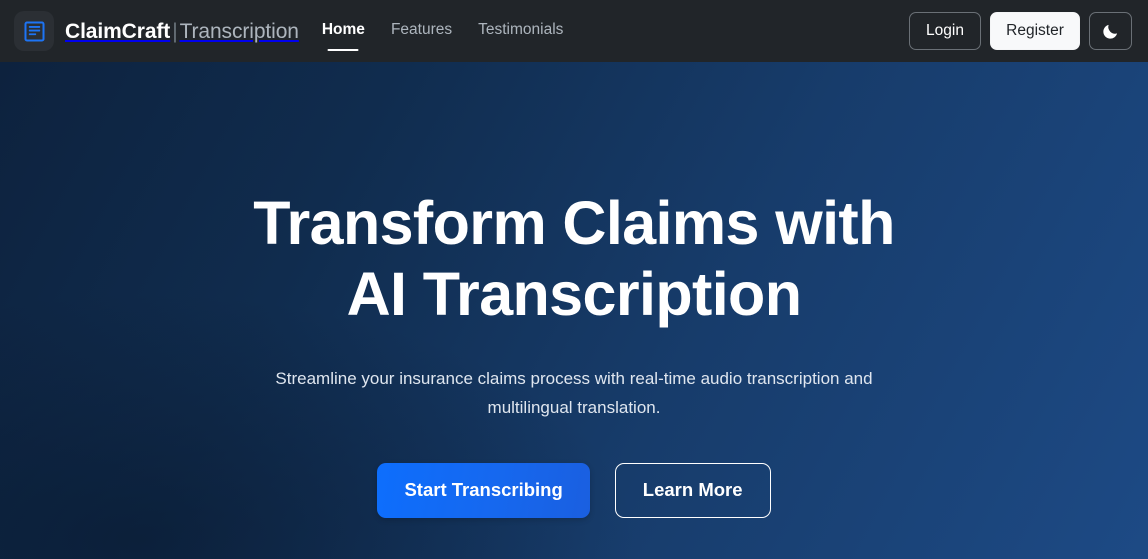  I want to click on nav-item-testimonials: Testimonials, so click(520, 31).